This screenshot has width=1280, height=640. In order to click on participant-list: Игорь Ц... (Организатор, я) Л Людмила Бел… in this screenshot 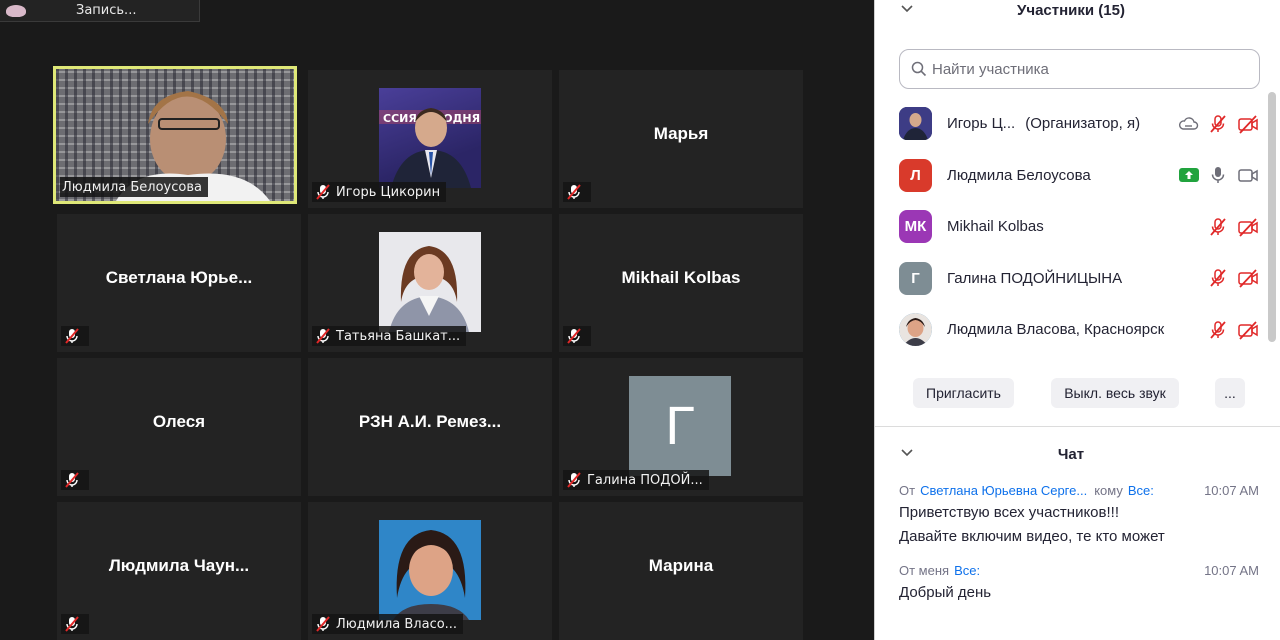, I will do `click(1071, 227)`.